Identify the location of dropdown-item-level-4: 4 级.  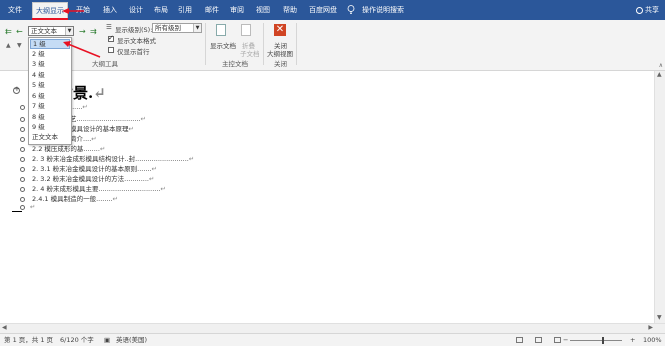
(51, 75).